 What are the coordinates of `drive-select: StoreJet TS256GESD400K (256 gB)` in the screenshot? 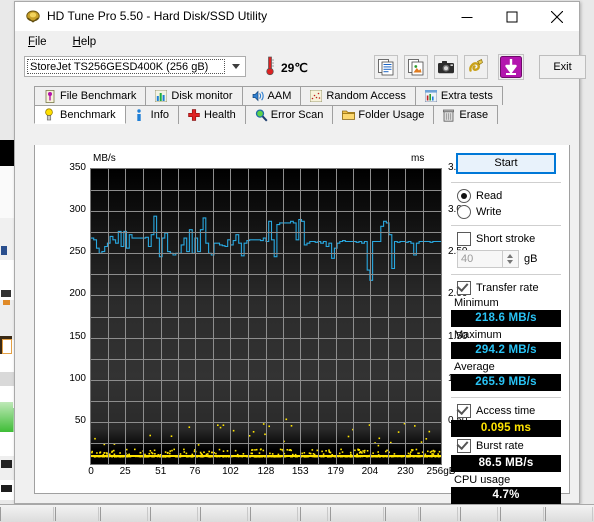 It's located at (135, 66).